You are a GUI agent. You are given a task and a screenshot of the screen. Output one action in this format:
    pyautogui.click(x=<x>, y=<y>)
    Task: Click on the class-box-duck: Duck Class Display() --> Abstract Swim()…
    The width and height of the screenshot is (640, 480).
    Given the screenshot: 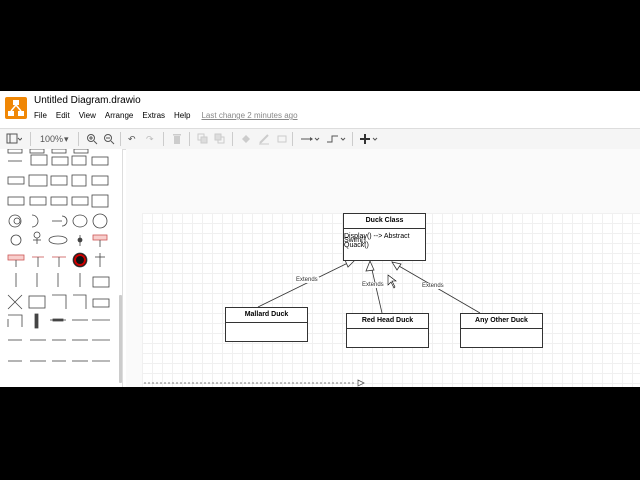 What is the action you would take?
    pyautogui.click(x=384, y=237)
    